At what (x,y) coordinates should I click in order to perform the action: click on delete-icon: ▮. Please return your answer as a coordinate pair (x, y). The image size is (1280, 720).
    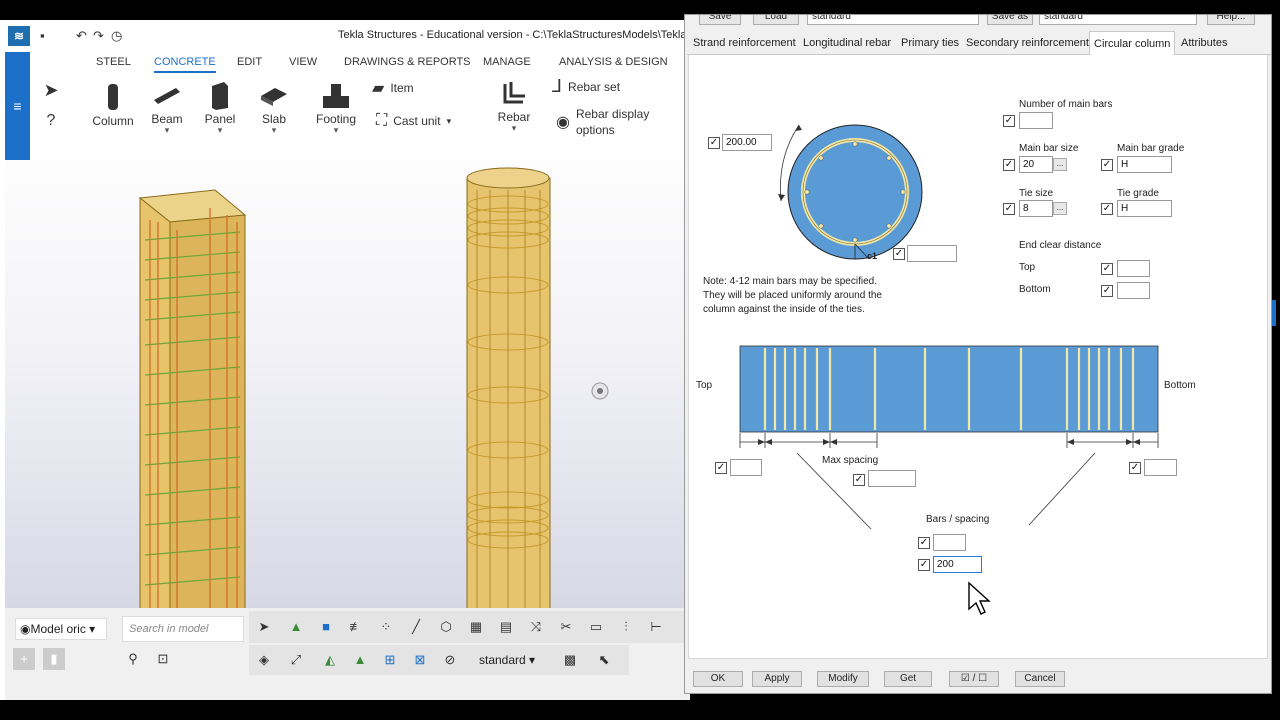
    Looking at the image, I should click on (54, 659).